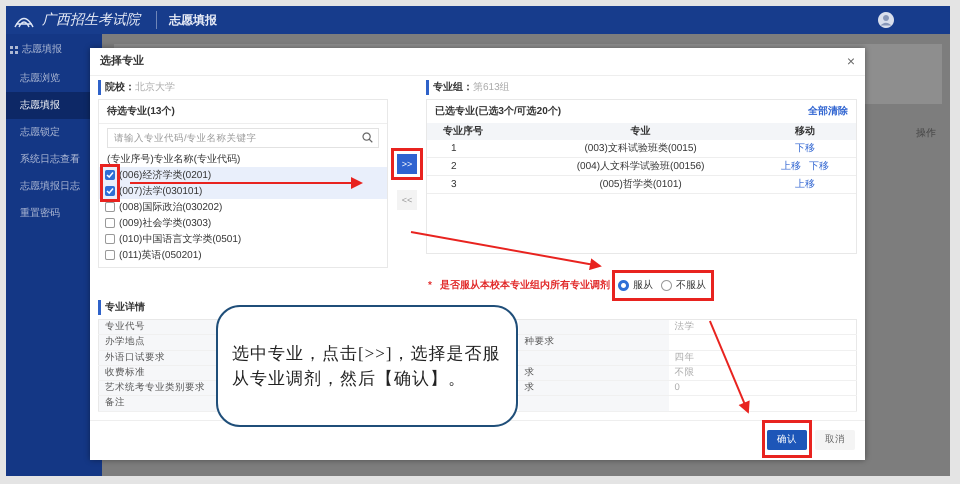 This screenshot has width=960, height=484. I want to click on header-title: 志愿填报, so click(186, 20).